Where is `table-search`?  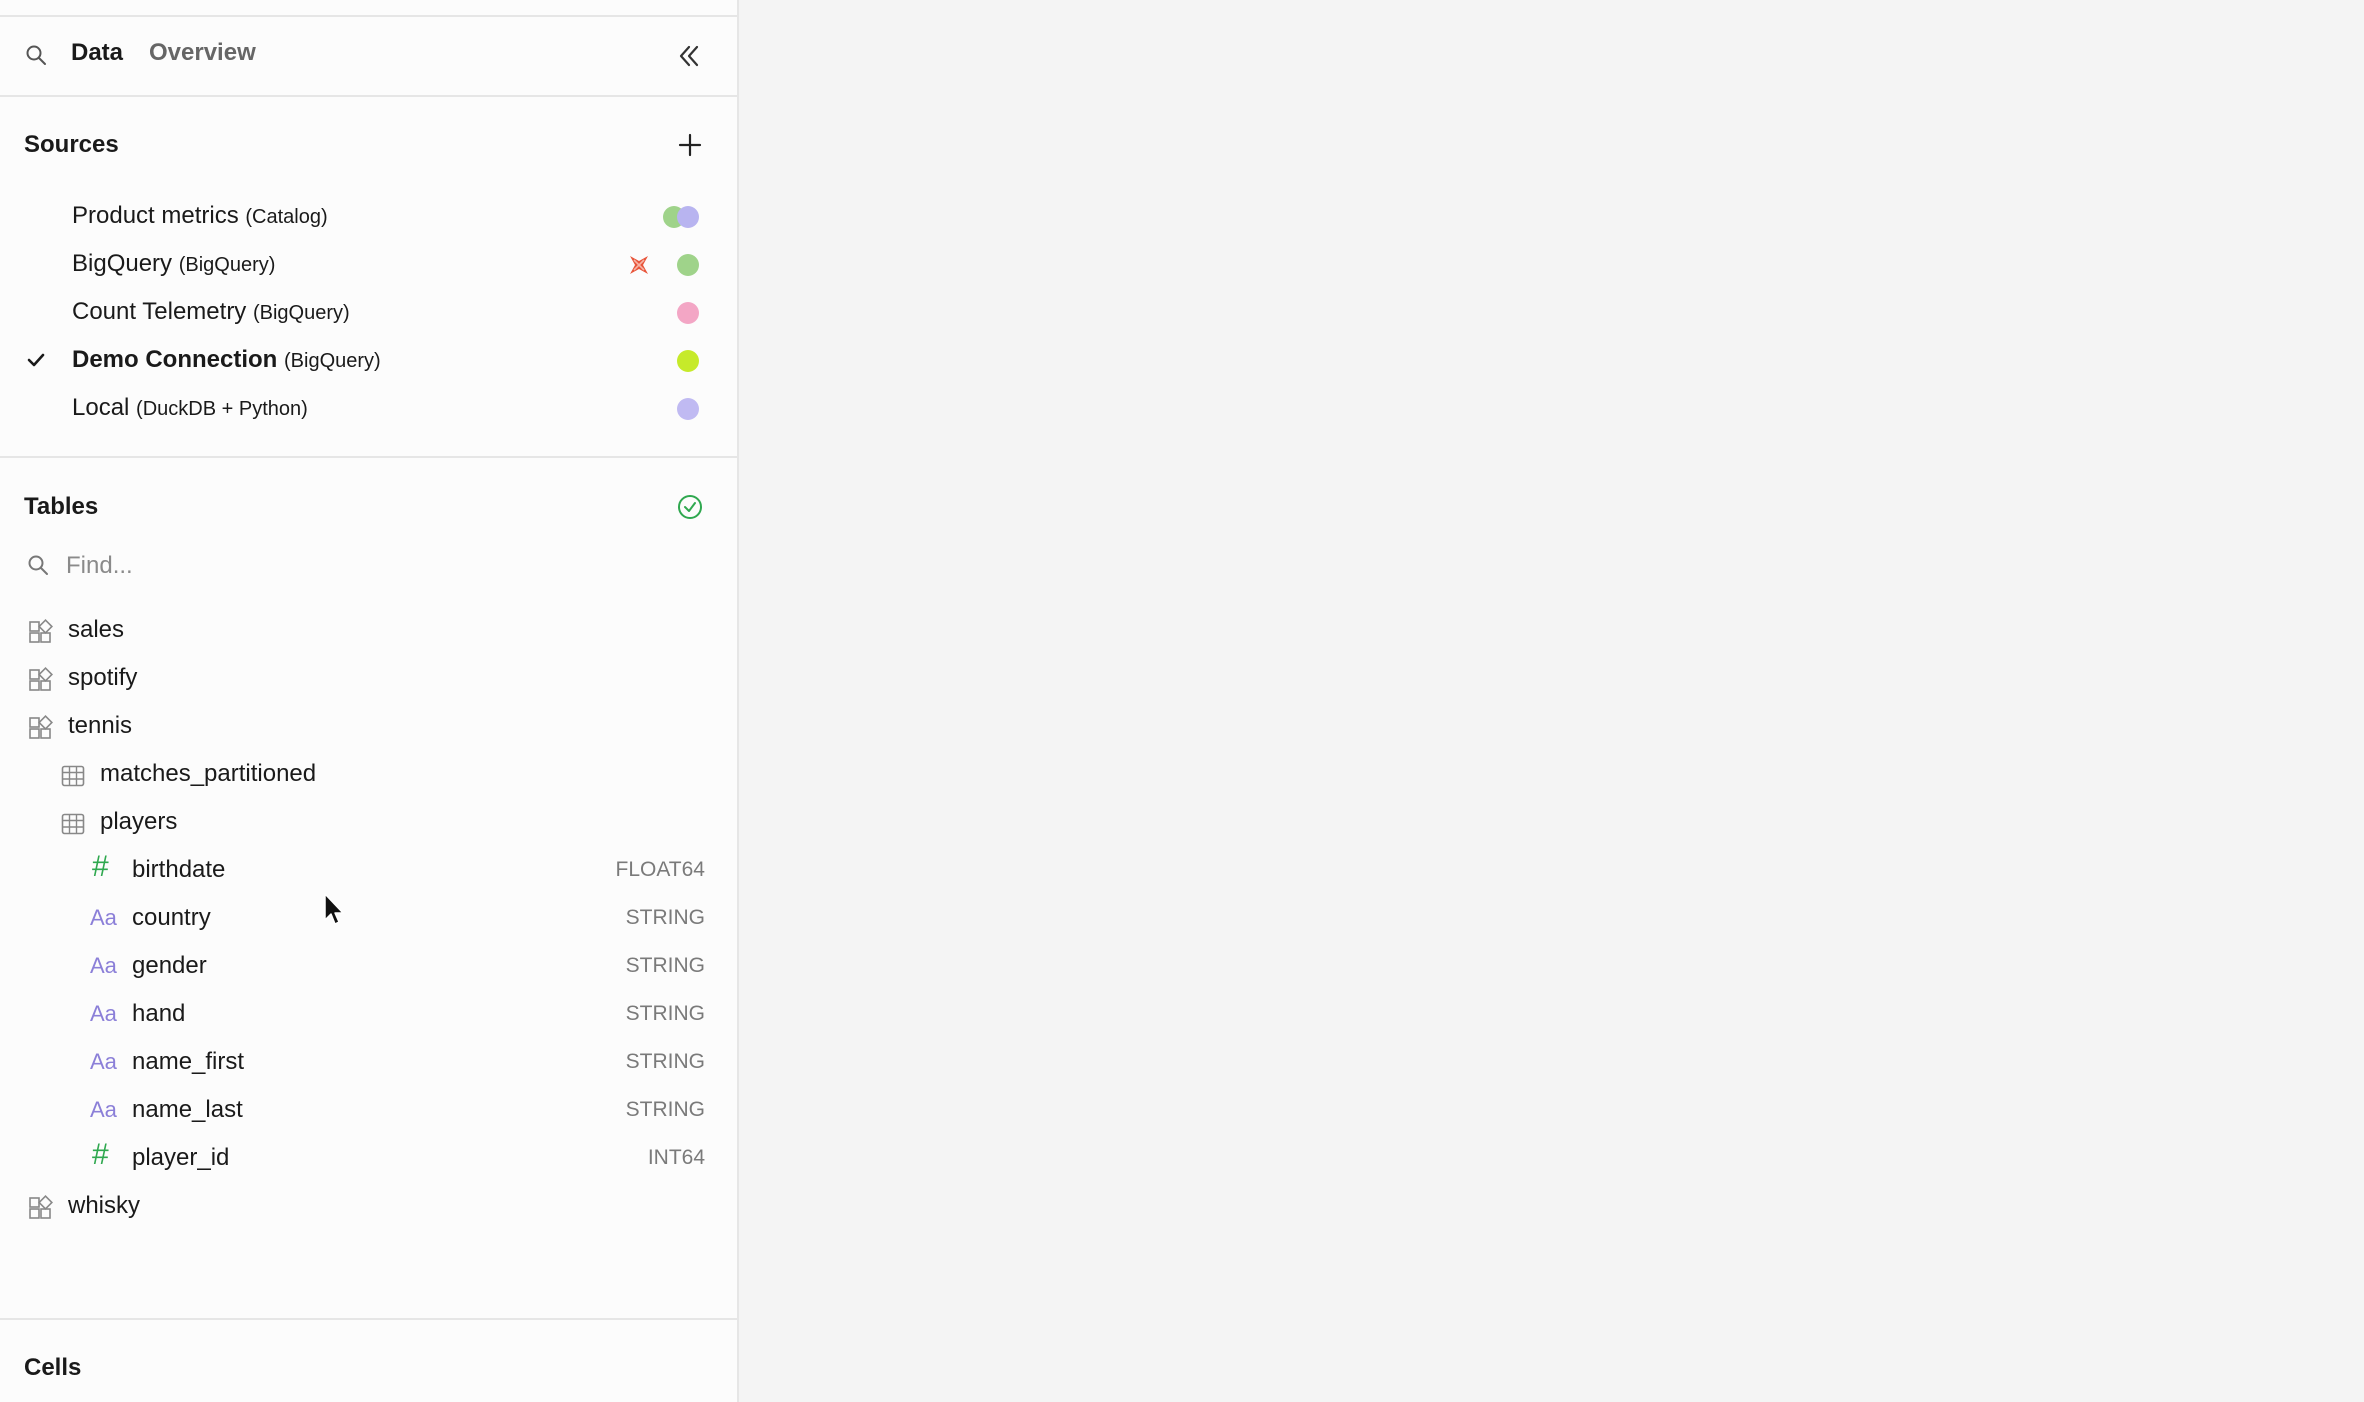
table-search is located at coordinates (368, 567).